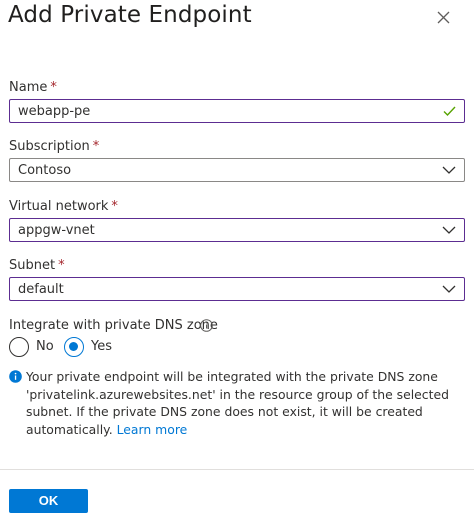  Describe the element at coordinates (56, 230) in the screenshot. I see `virtual-network-value: appgw-vnet` at that location.